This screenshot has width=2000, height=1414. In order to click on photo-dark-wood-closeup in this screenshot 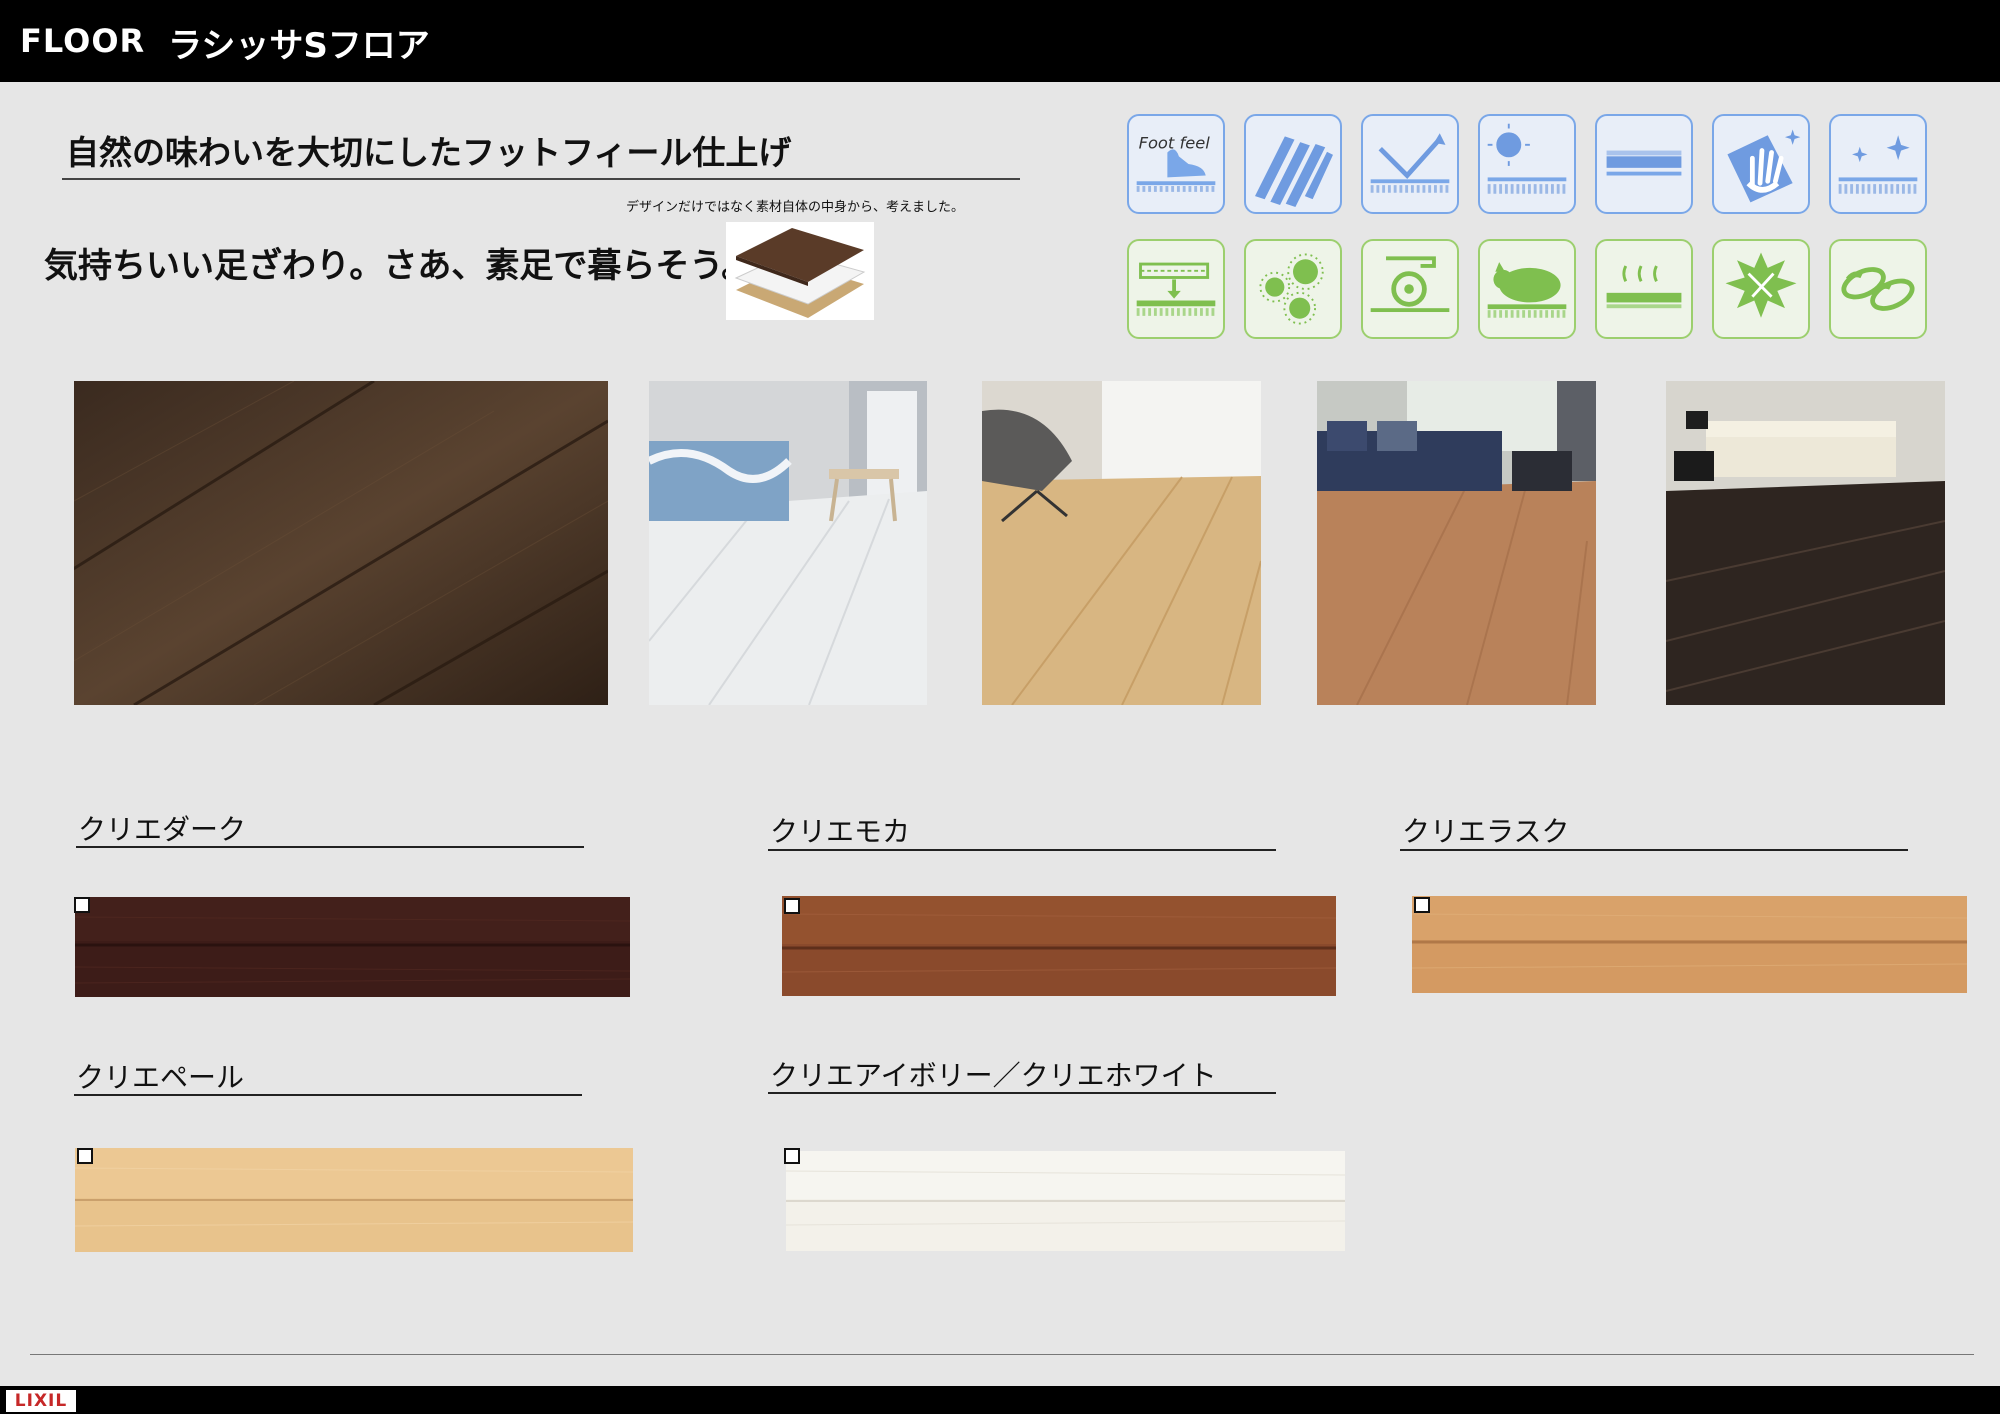, I will do `click(341, 543)`.